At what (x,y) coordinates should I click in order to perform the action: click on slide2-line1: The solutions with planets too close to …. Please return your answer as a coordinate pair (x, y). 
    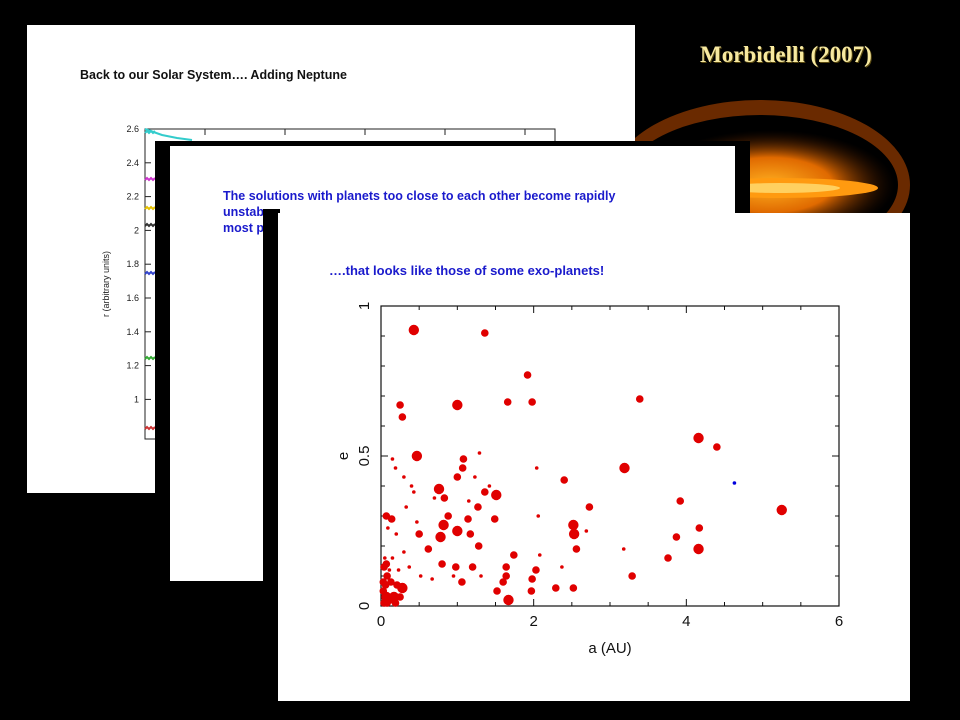
    Looking at the image, I should click on (419, 196).